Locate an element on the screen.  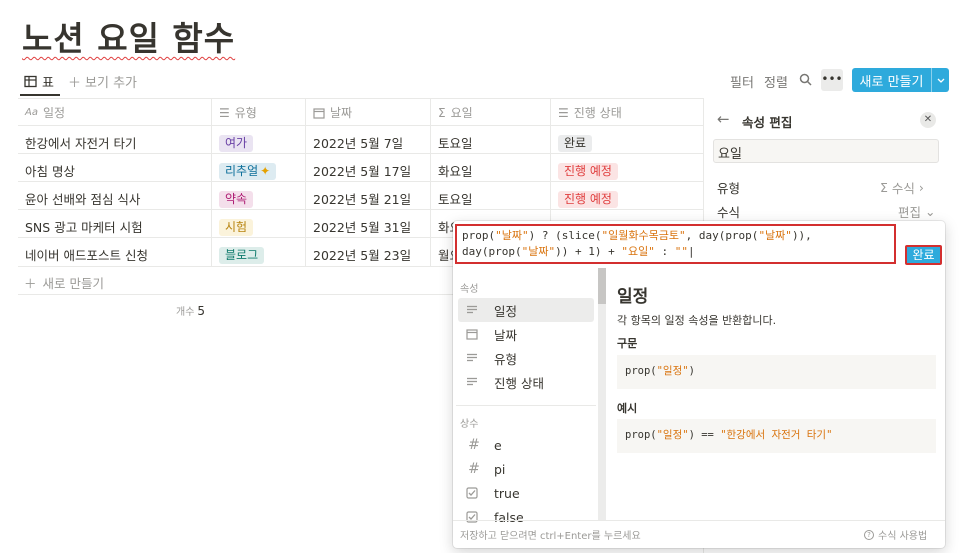
active-tab-indicator is located at coordinates (40, 95).